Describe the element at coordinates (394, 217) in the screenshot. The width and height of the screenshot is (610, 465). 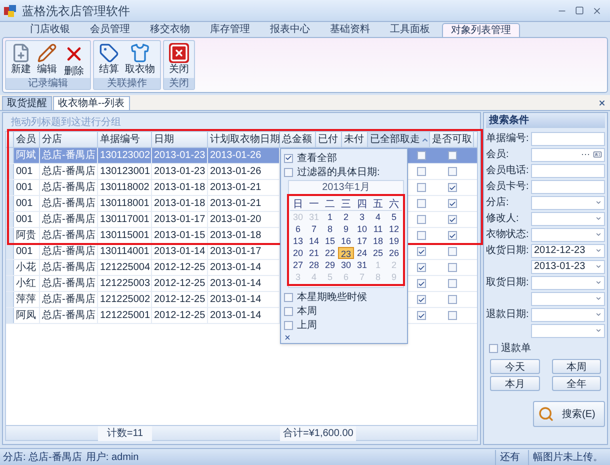
I see `calendar-day: 5` at that location.